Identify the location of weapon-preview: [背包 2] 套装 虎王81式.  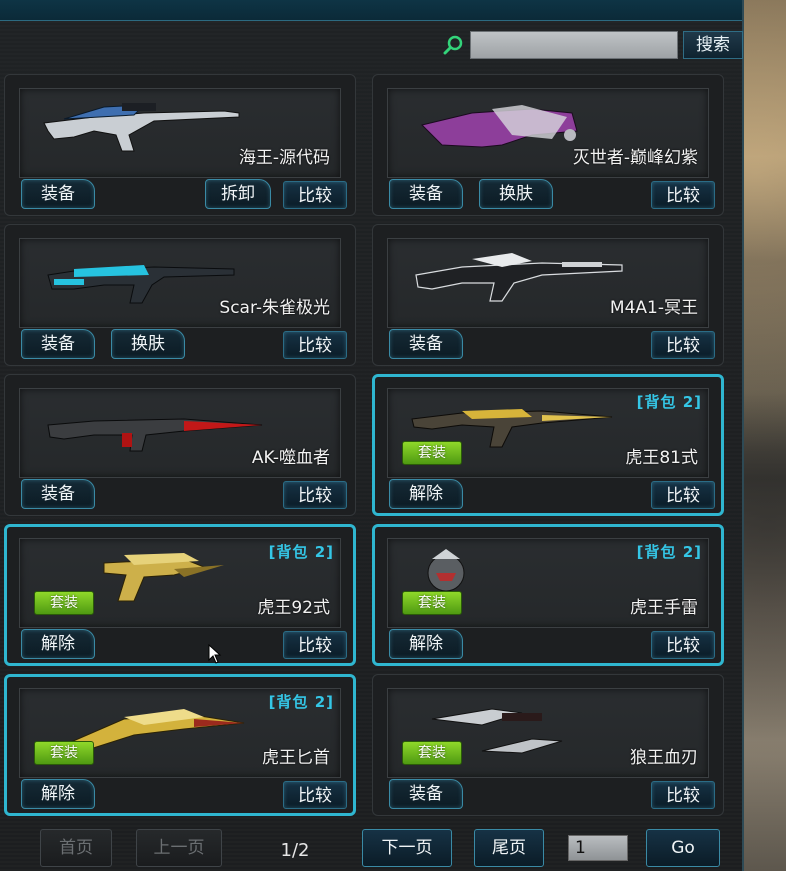
(548, 433).